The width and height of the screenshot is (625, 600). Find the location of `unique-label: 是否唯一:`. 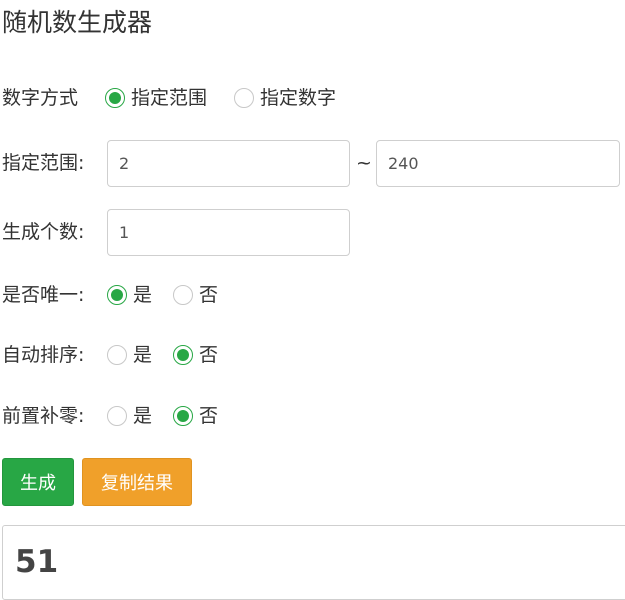

unique-label: 是否唯一: is located at coordinates (43, 295).